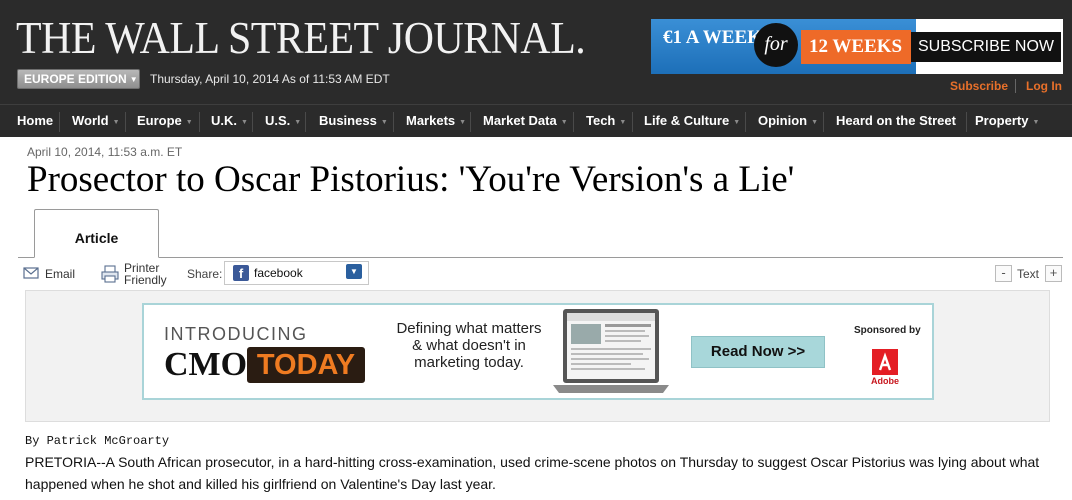  I want to click on nav-item-label: U.K., so click(224, 120).